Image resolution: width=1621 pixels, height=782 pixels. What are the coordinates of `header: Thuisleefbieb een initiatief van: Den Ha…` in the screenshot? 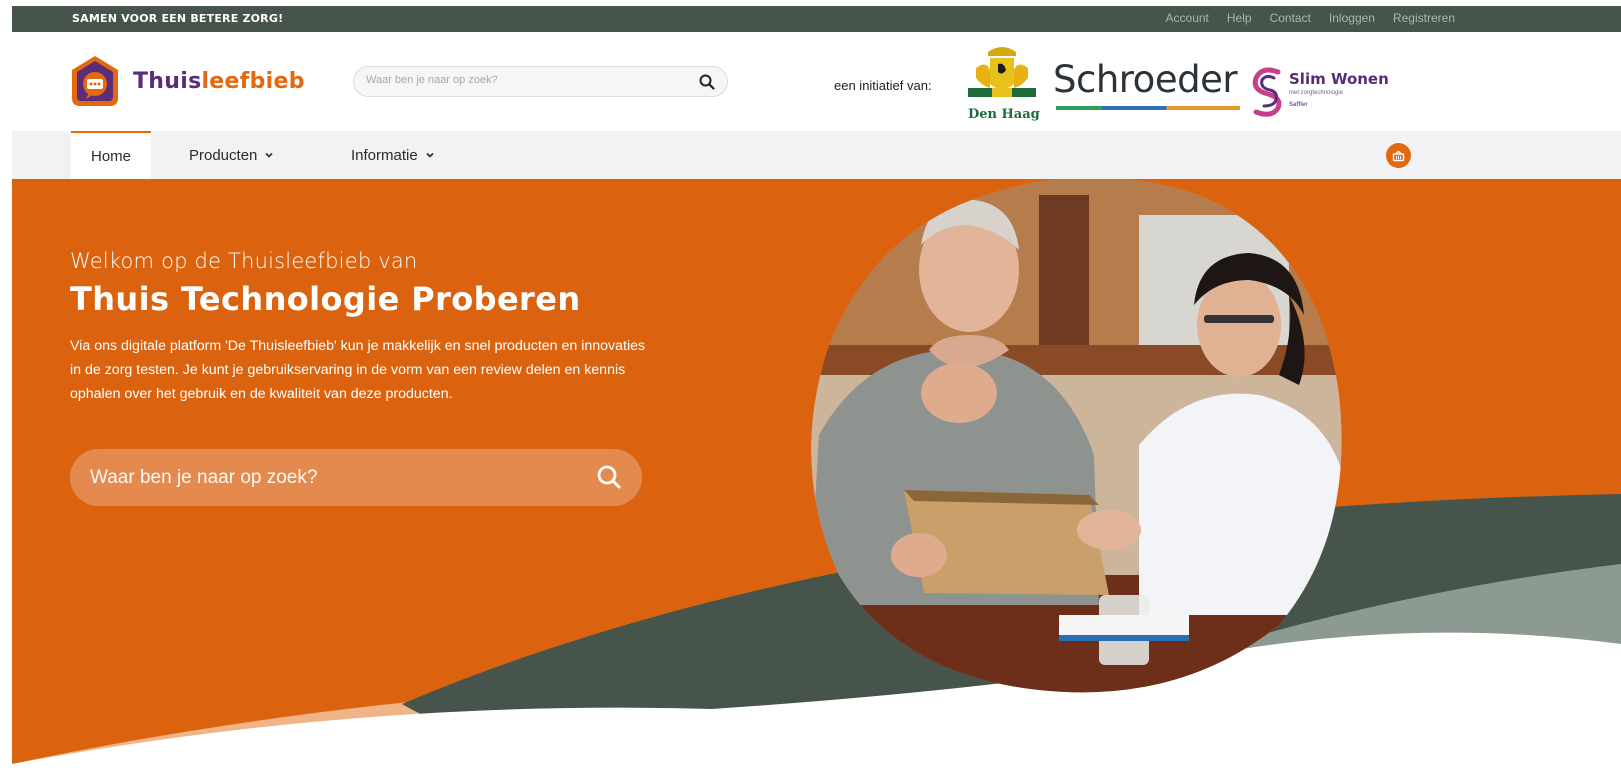 It's located at (816, 82).